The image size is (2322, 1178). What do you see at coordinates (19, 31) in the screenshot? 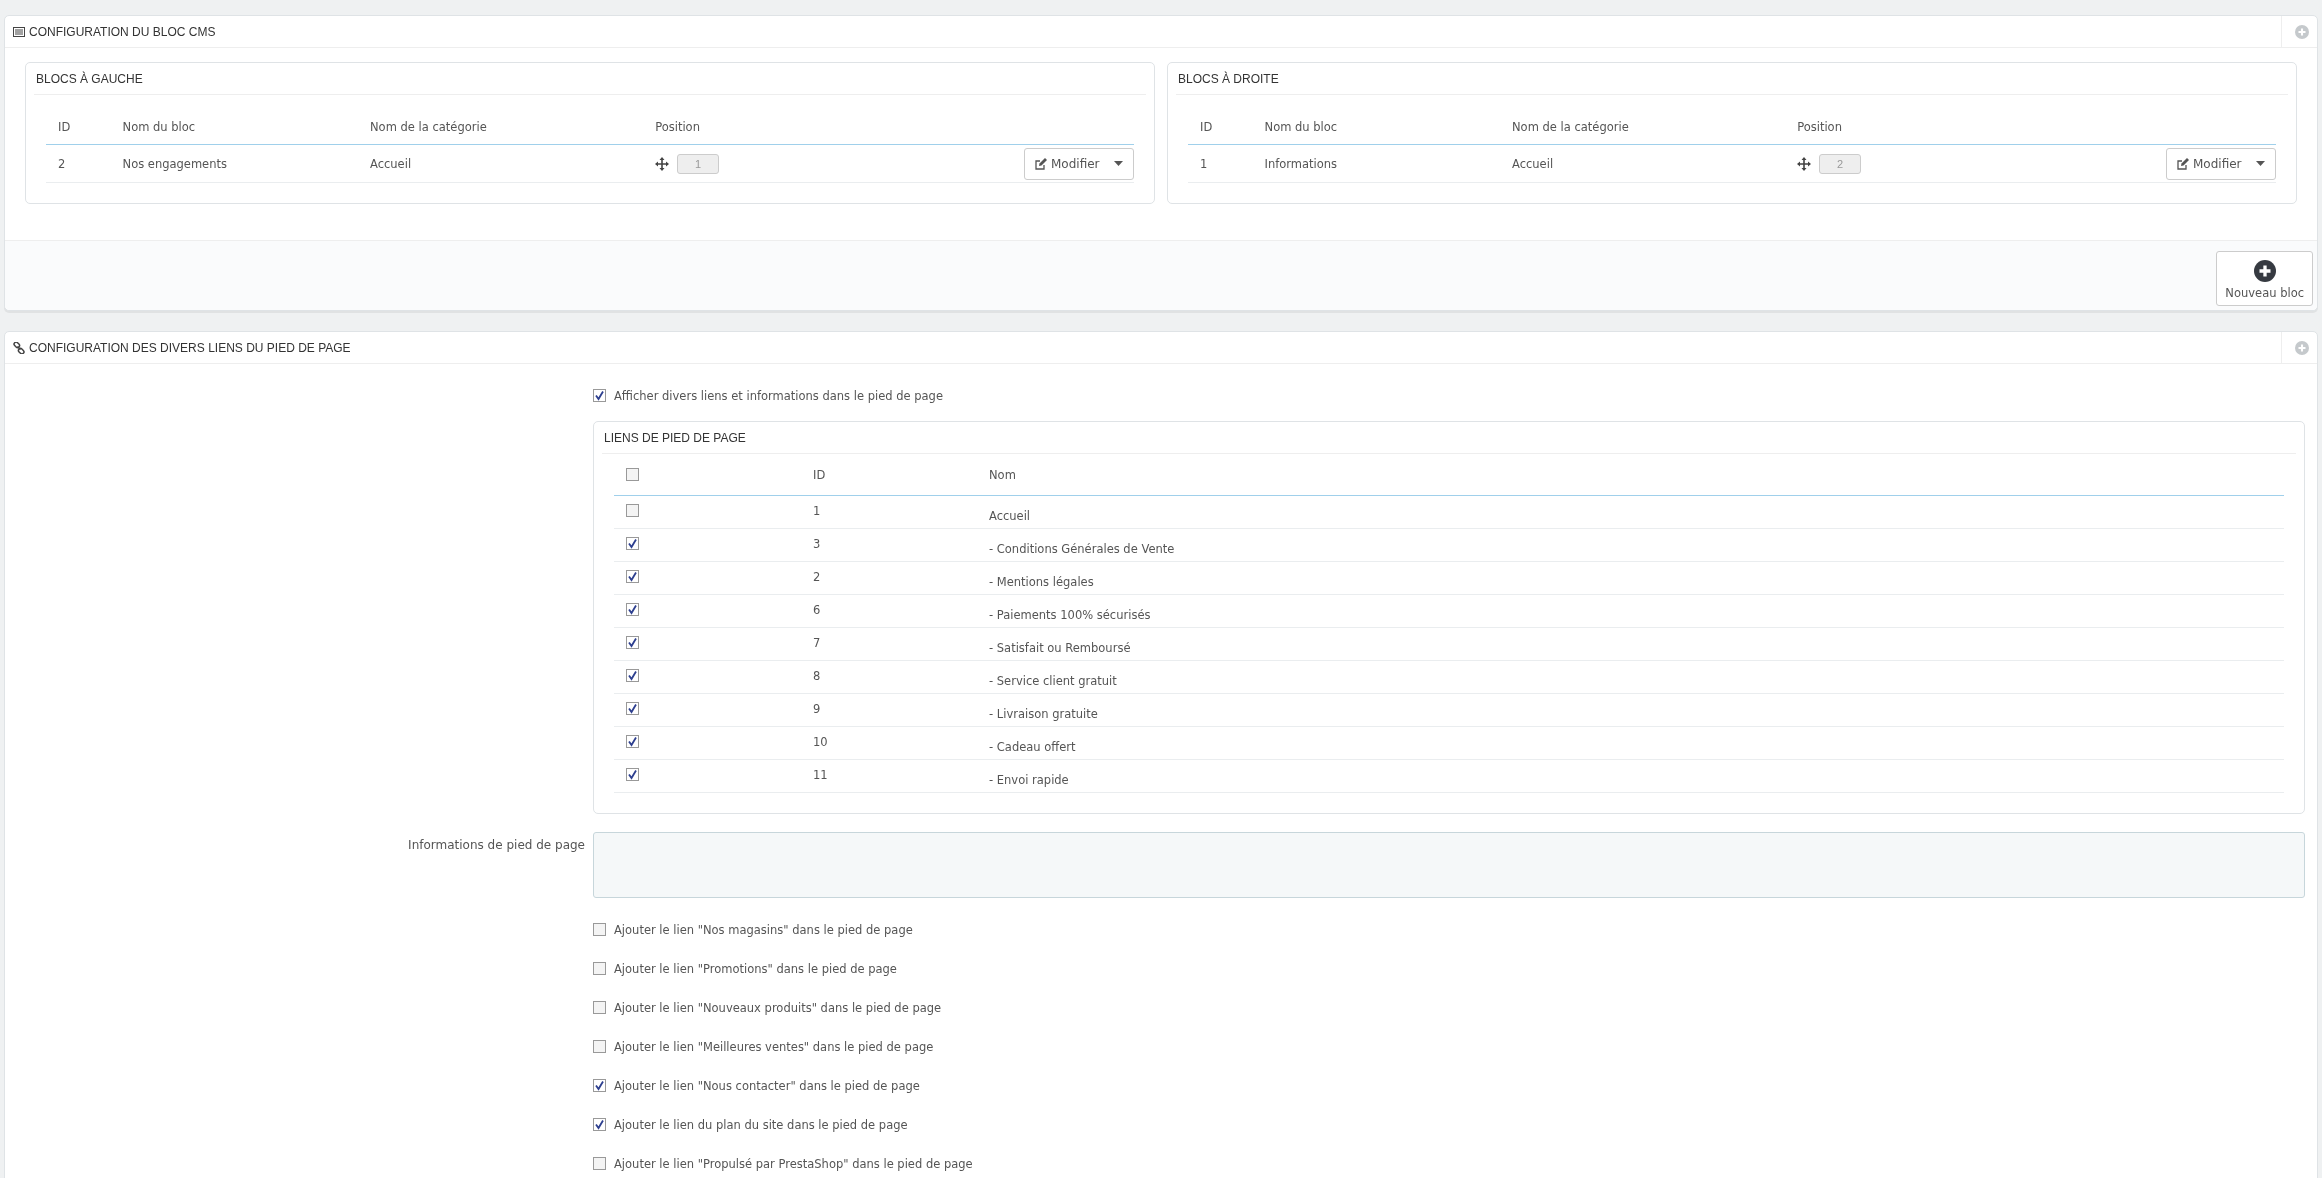
I see `list-icon` at bounding box center [19, 31].